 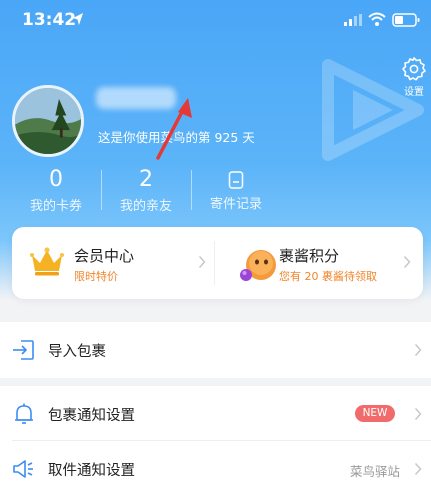 I want to click on stat-my-friends: 2 我的亲友, so click(x=146, y=190).